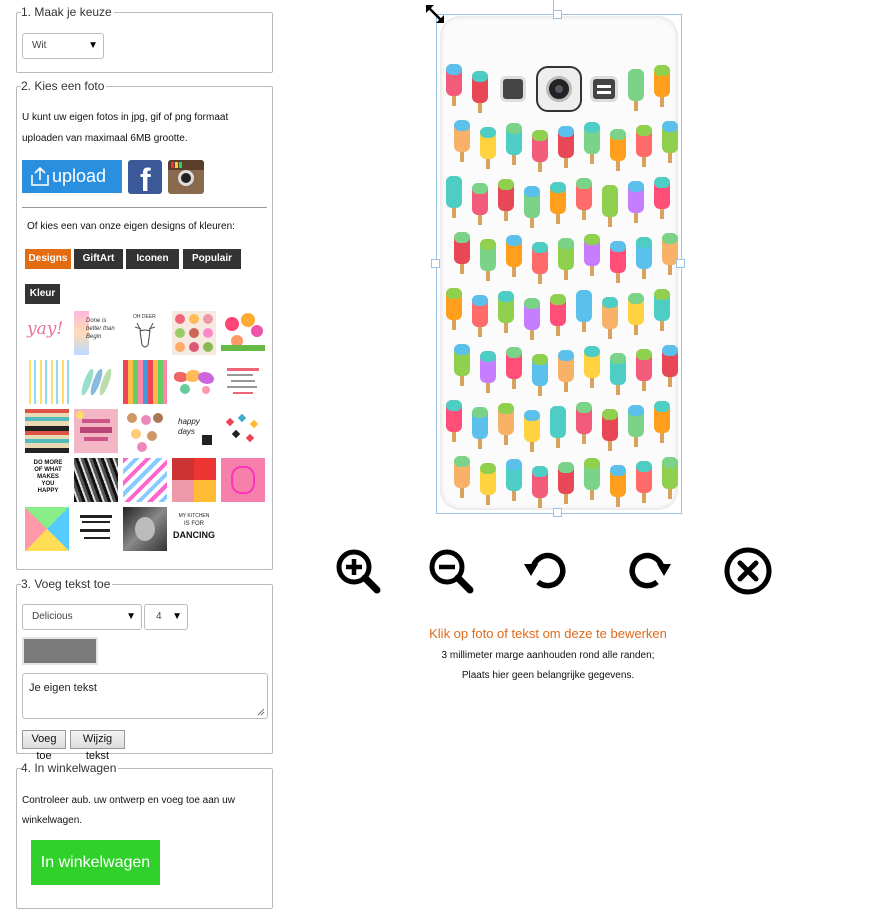 The width and height of the screenshot is (870, 914). I want to click on rotate-handle, so click(553, 5).